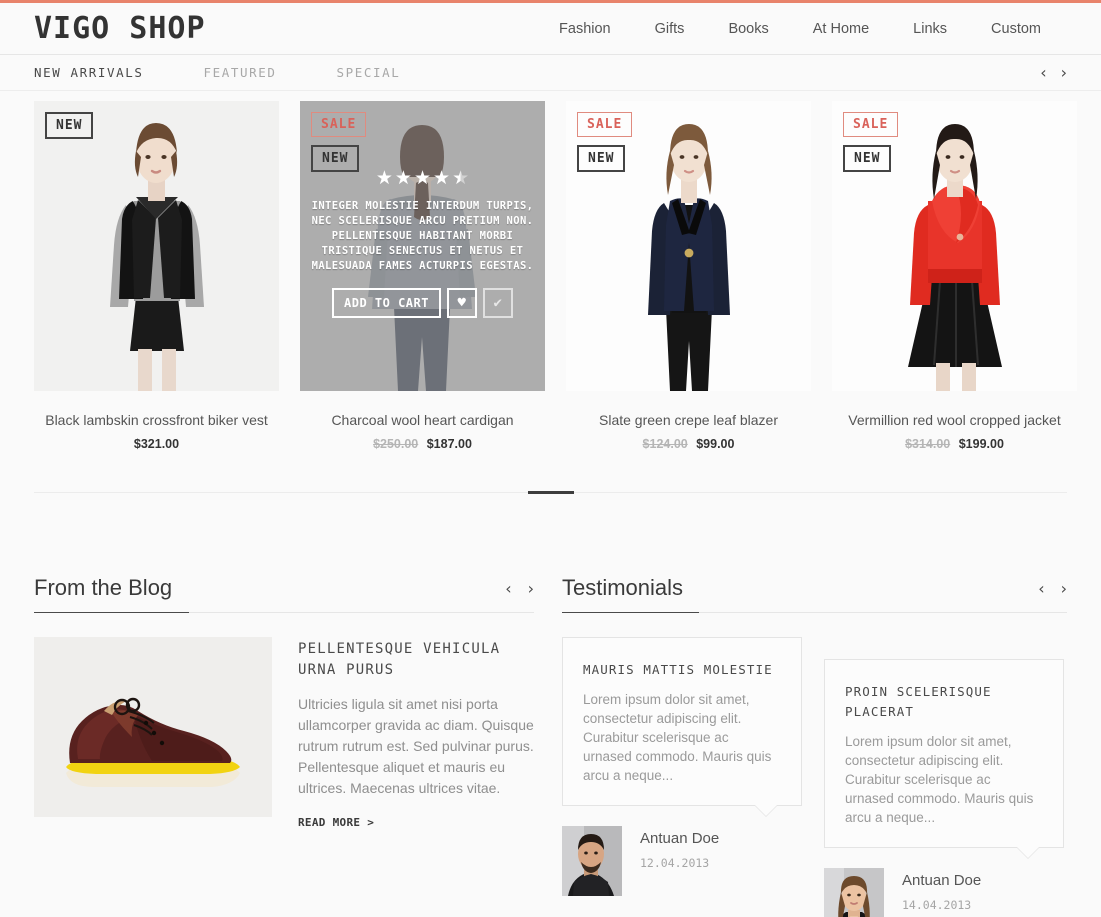 The width and height of the screenshot is (1101, 917). I want to click on blog-section-header: From the Blog ‹ ›, so click(284, 593).